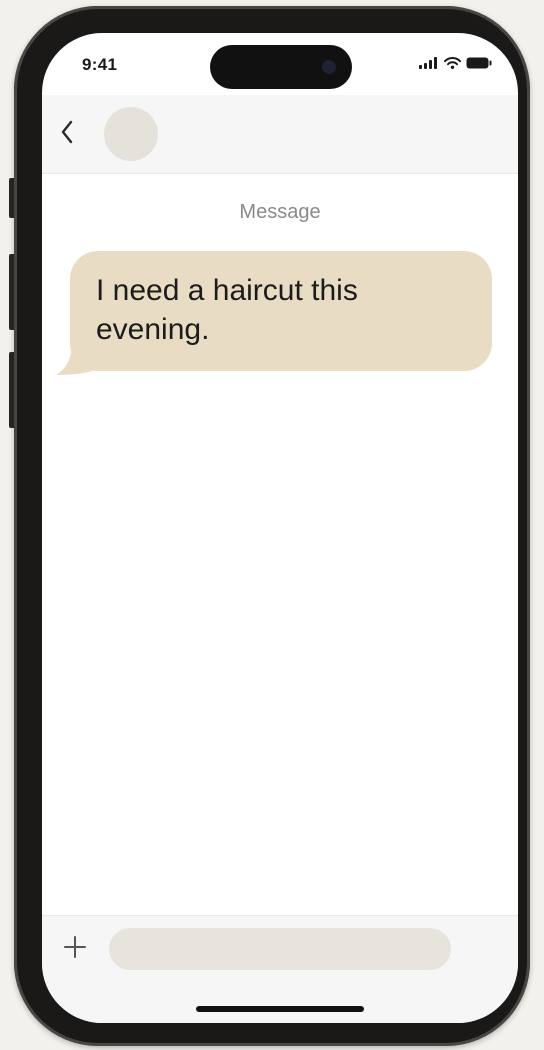  I want to click on add-attachment-button, so click(75, 947).